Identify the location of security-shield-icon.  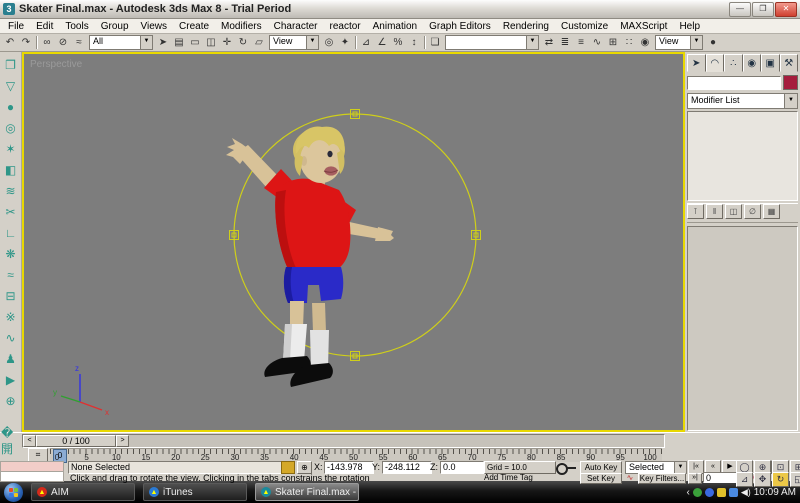
(697, 492).